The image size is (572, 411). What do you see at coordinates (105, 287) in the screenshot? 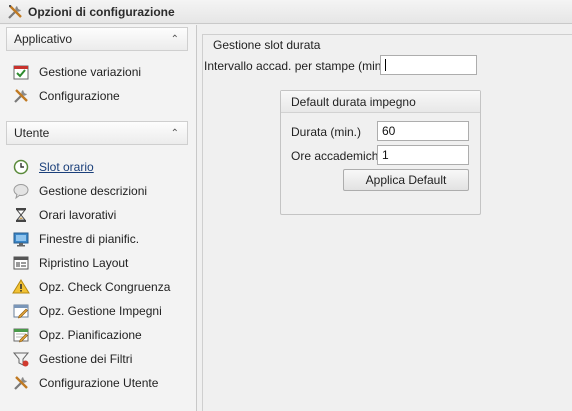
I see `sidebar-item-label: Opz. Check Congruenza` at bounding box center [105, 287].